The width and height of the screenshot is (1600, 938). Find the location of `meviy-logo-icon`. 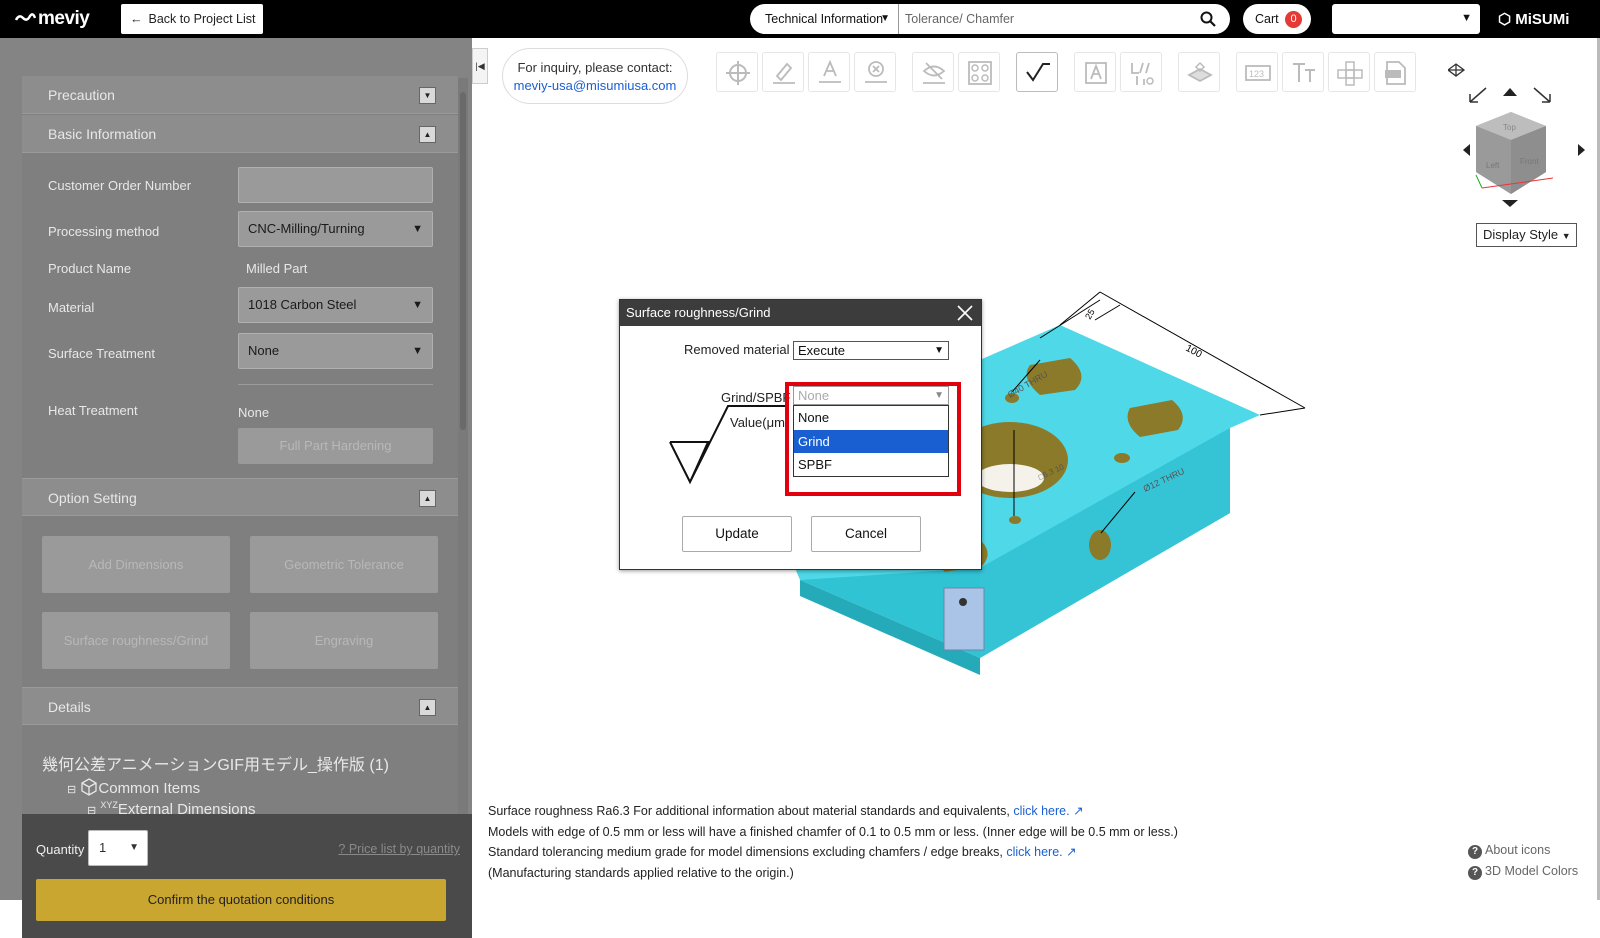

meviy-logo-icon is located at coordinates (25, 17).